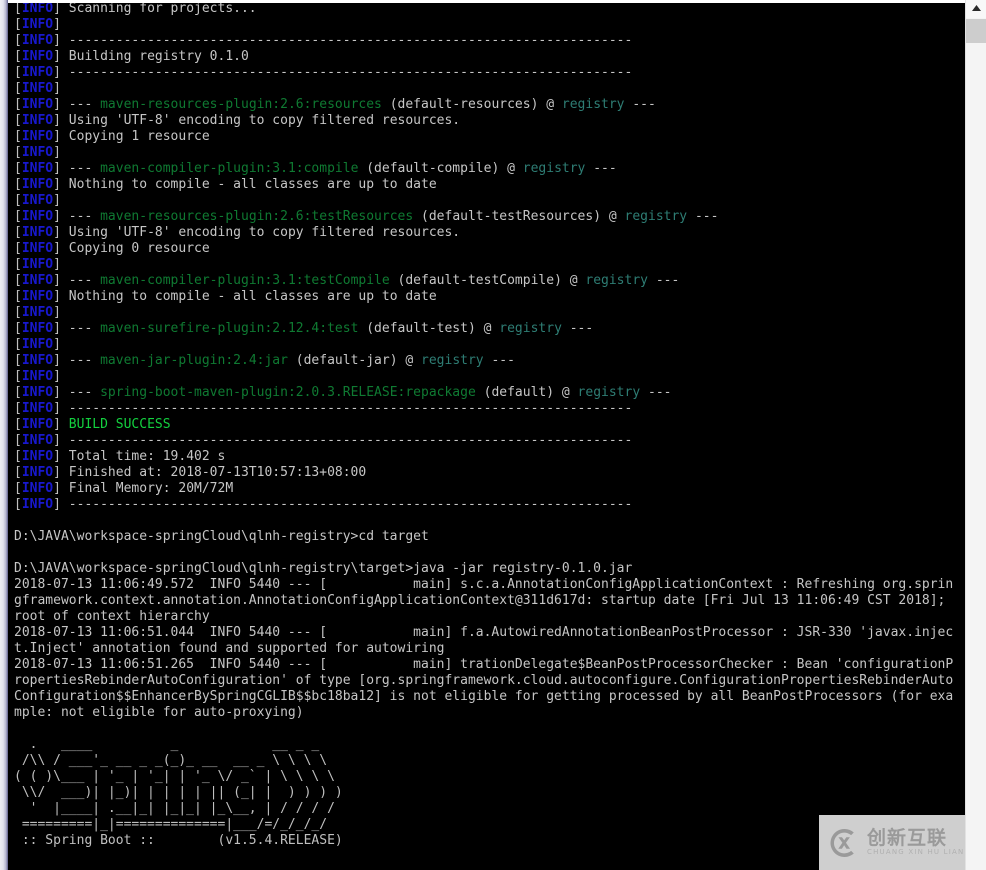 This screenshot has width=986, height=870. What do you see at coordinates (976, 31) in the screenshot?
I see `scrollbar-thumb` at bounding box center [976, 31].